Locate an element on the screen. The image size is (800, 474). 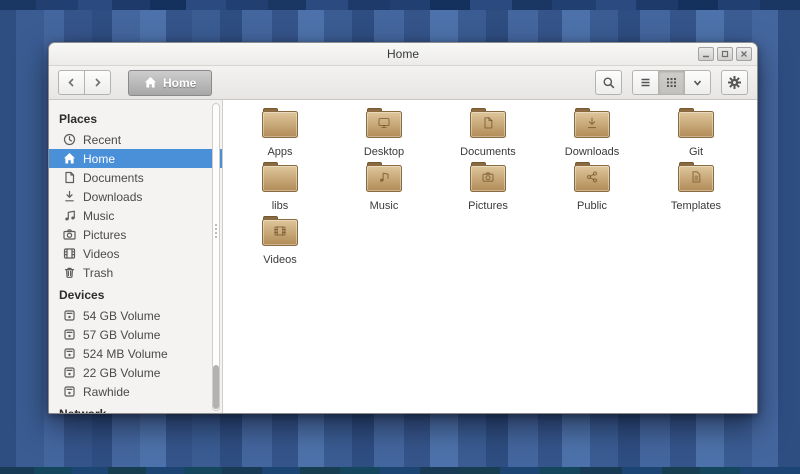
camera-icon is located at coordinates (69, 234).